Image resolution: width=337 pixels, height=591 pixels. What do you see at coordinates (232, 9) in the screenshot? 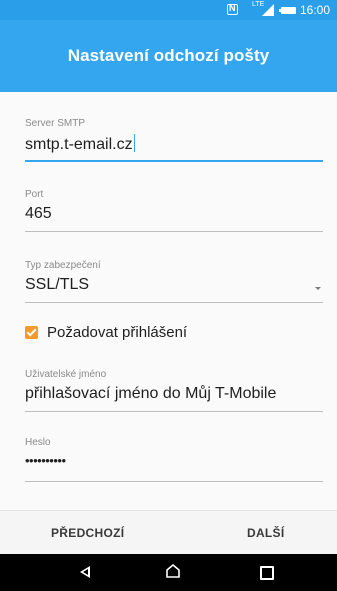
I see `nfc-icon` at bounding box center [232, 9].